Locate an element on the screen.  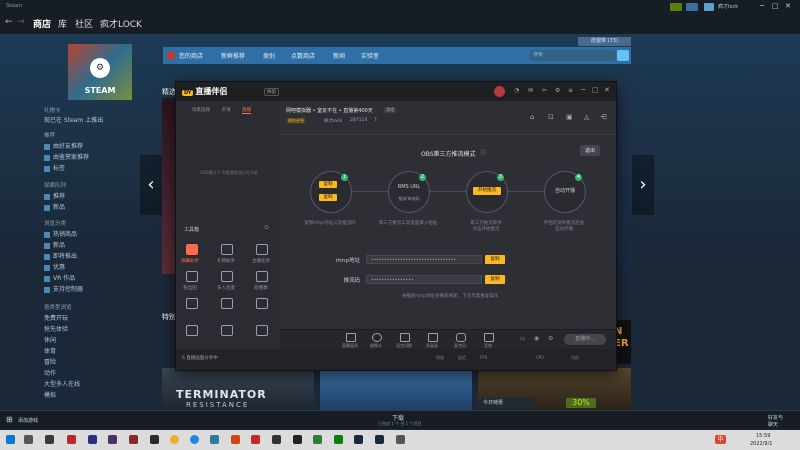
sidebar-item-genre: 冒险 is located at coordinates (50, 361).